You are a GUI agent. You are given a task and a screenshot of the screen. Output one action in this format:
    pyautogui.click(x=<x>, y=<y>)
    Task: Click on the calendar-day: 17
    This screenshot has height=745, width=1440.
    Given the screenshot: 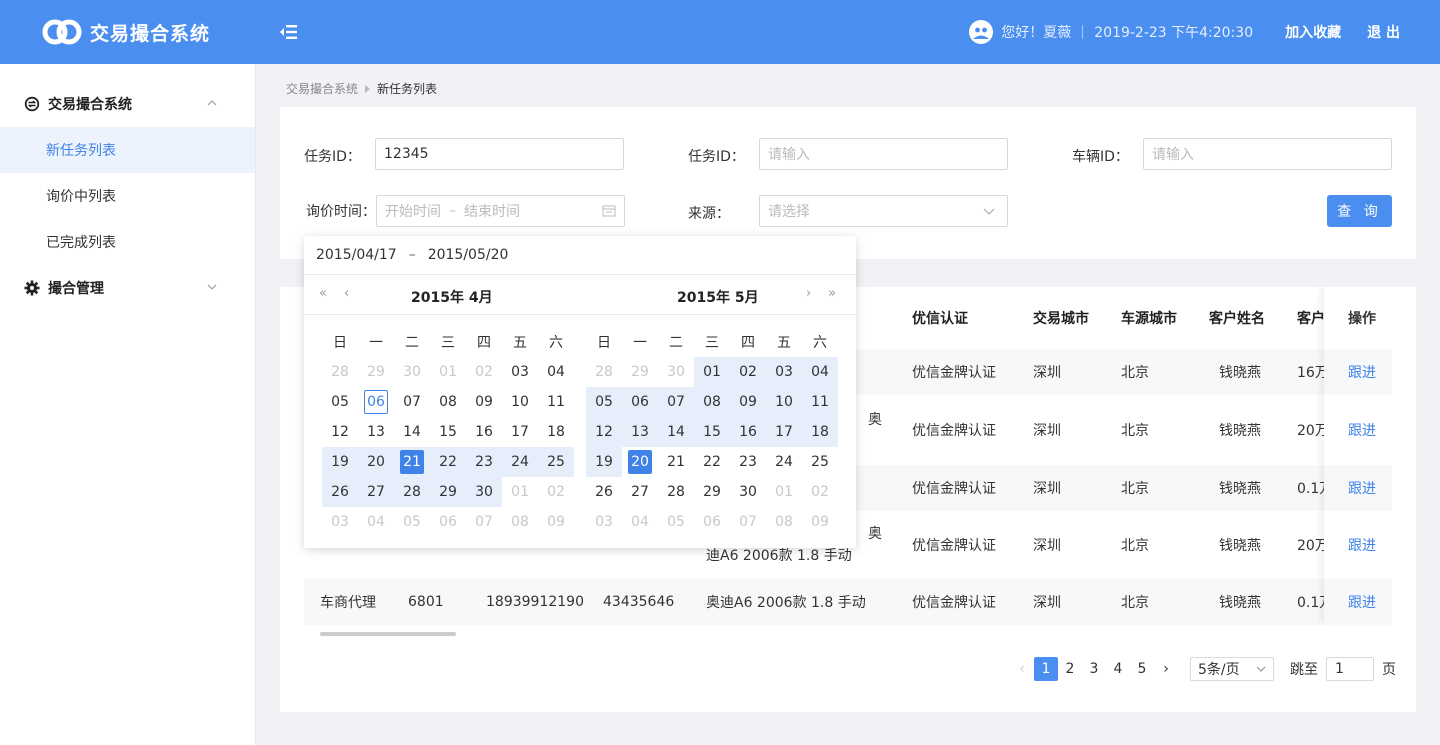 What is the action you would take?
    pyautogui.click(x=520, y=432)
    